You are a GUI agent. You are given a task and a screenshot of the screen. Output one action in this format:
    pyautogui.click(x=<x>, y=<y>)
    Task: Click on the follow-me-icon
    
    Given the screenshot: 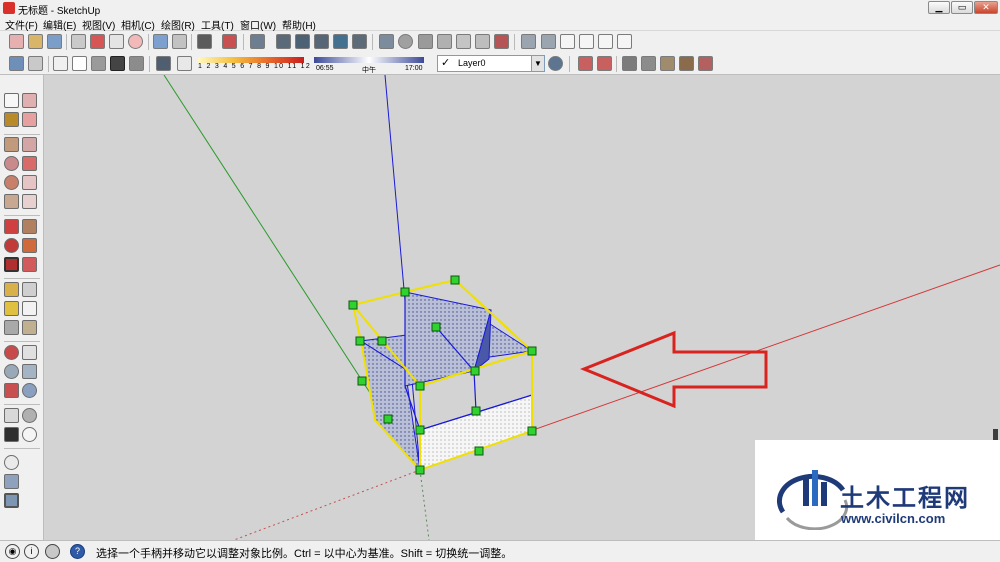 What is the action you would take?
    pyautogui.click(x=29, y=245)
    